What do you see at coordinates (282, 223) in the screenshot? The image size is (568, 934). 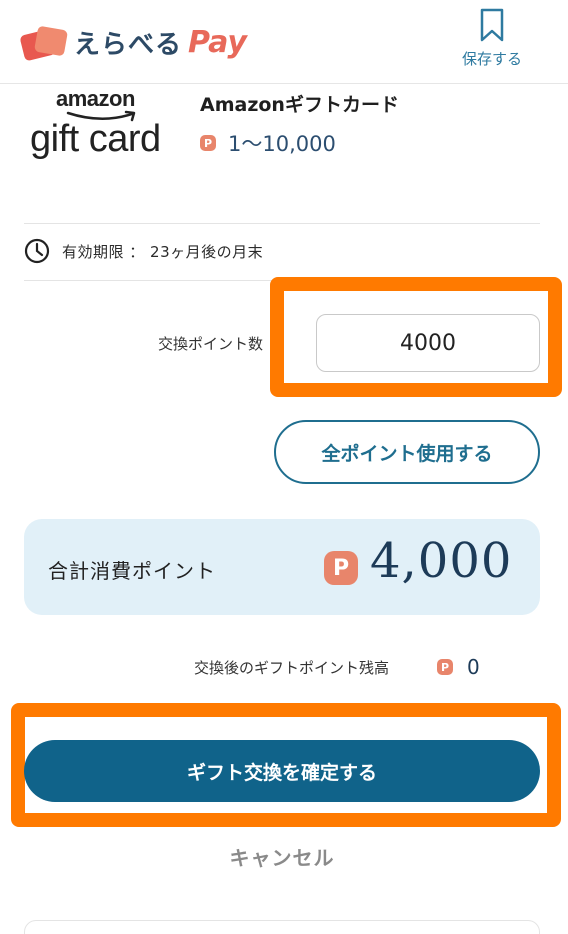 I see `divider` at bounding box center [282, 223].